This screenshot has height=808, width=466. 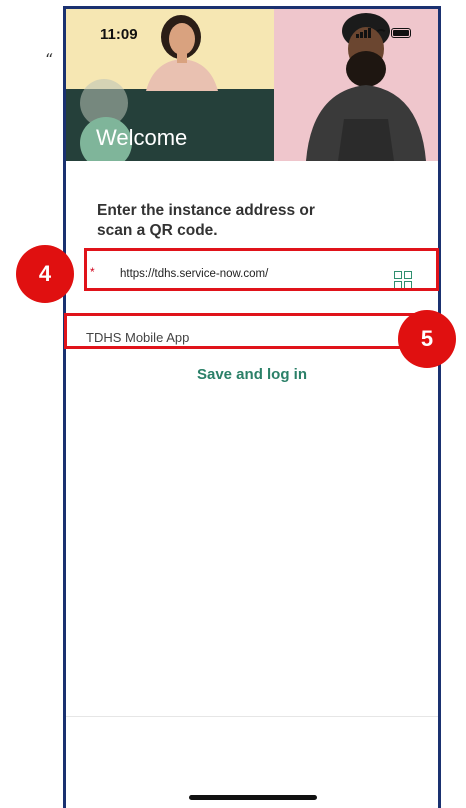 I want to click on callout-badge-4: 4, so click(x=45, y=274).